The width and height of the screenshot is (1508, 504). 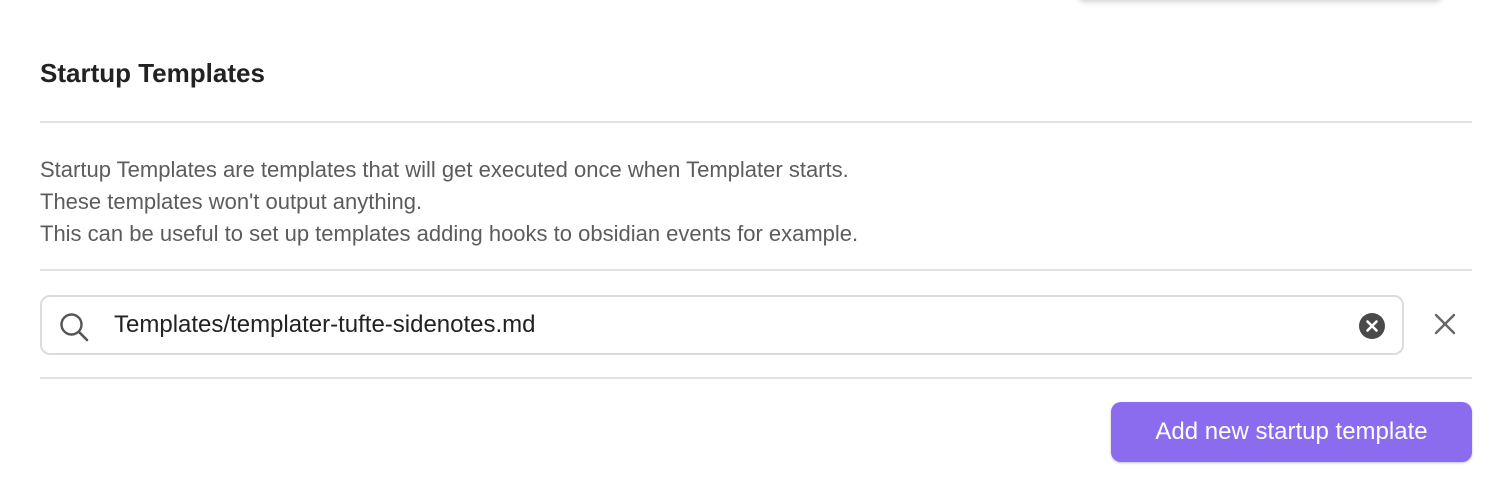 What do you see at coordinates (231, 201) in the screenshot?
I see `description-line: These templates won't output anything.` at bounding box center [231, 201].